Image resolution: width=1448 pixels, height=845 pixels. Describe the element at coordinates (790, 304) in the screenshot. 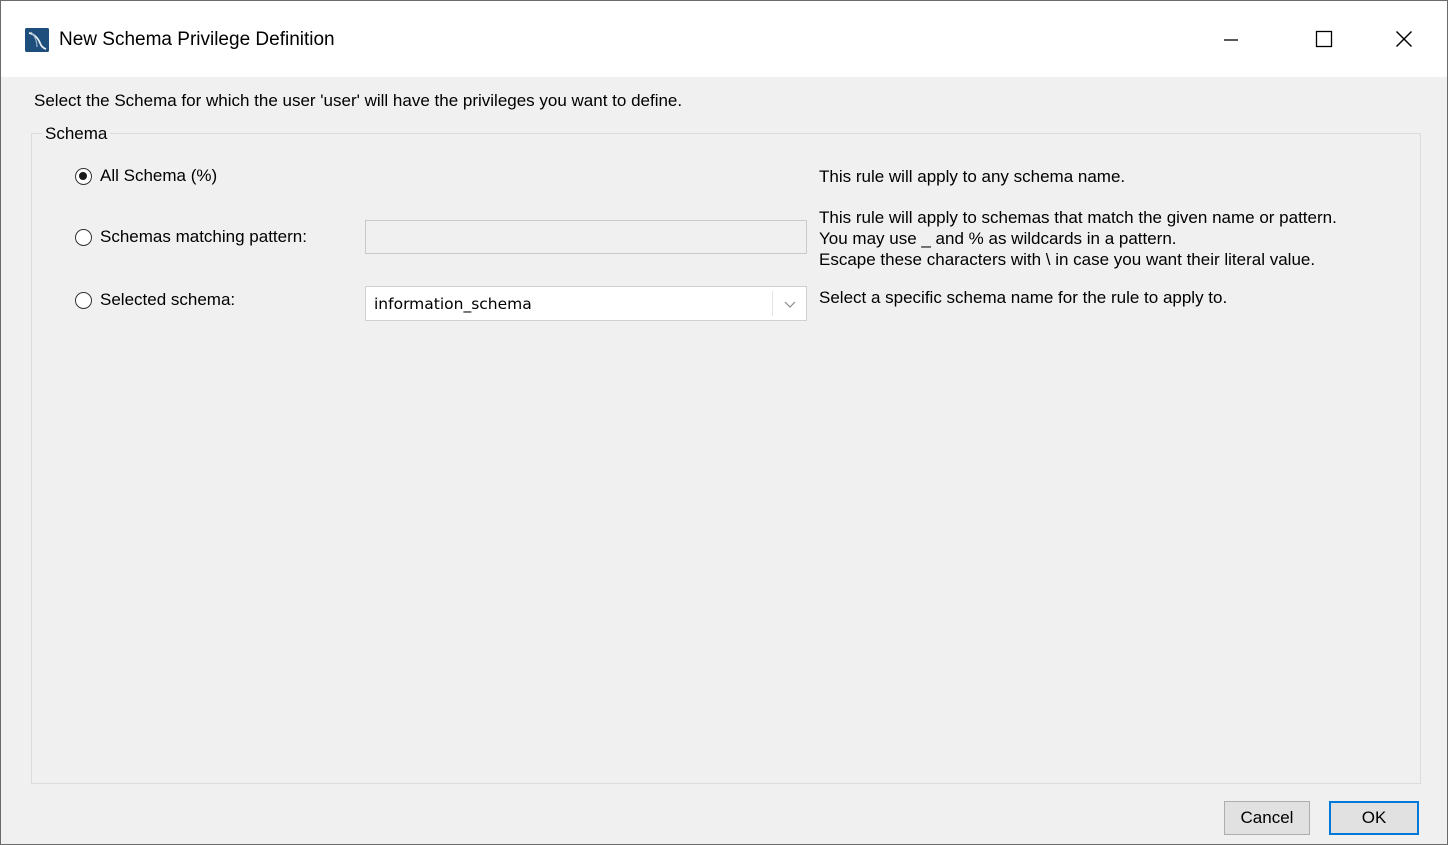

I see `chevron-down-icon` at that location.